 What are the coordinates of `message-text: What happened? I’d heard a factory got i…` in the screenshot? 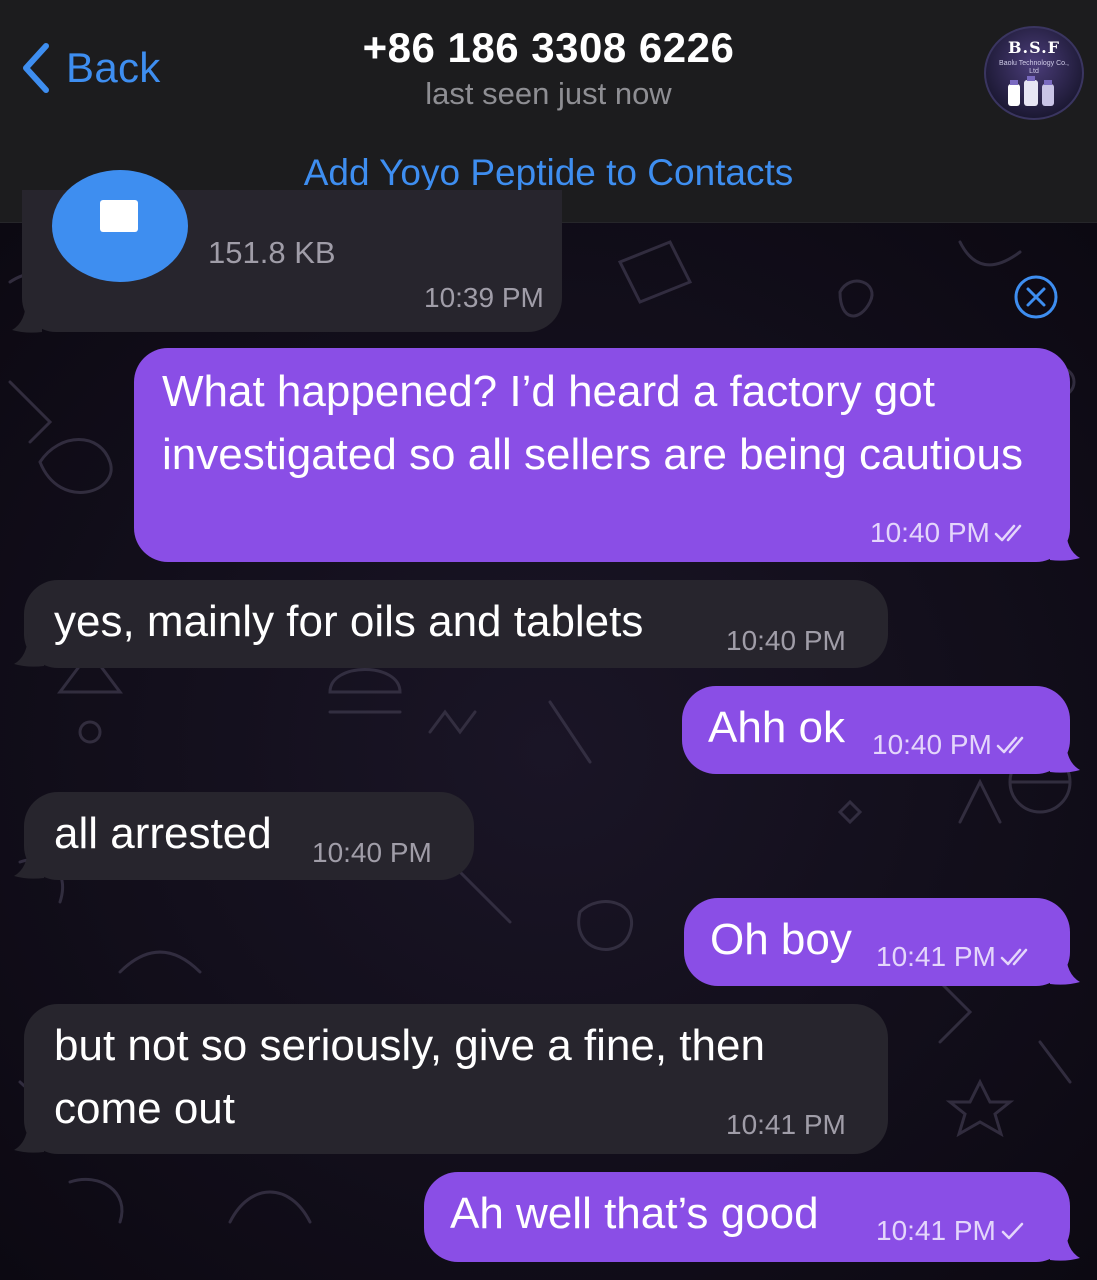 It's located at (592, 423).